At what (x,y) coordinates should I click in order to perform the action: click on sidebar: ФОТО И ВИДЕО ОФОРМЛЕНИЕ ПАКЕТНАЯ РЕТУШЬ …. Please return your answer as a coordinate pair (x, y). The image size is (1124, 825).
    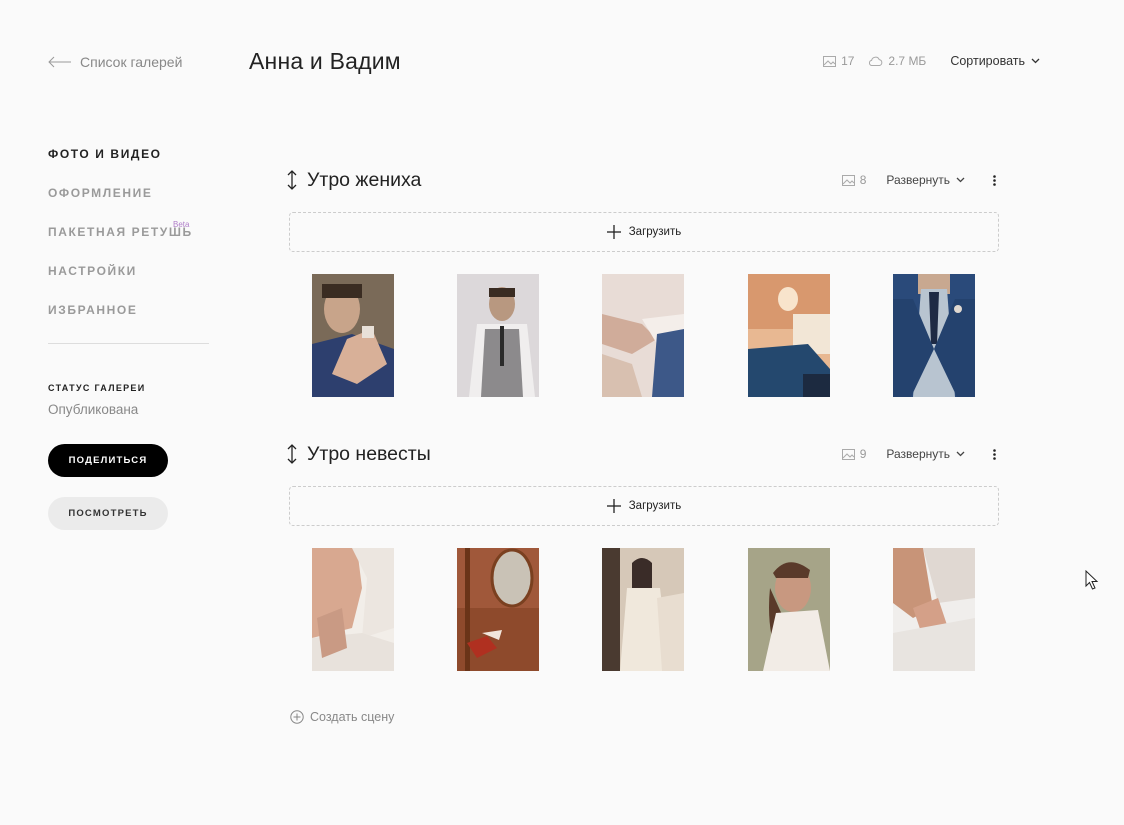
    Looking at the image, I should click on (128, 338).